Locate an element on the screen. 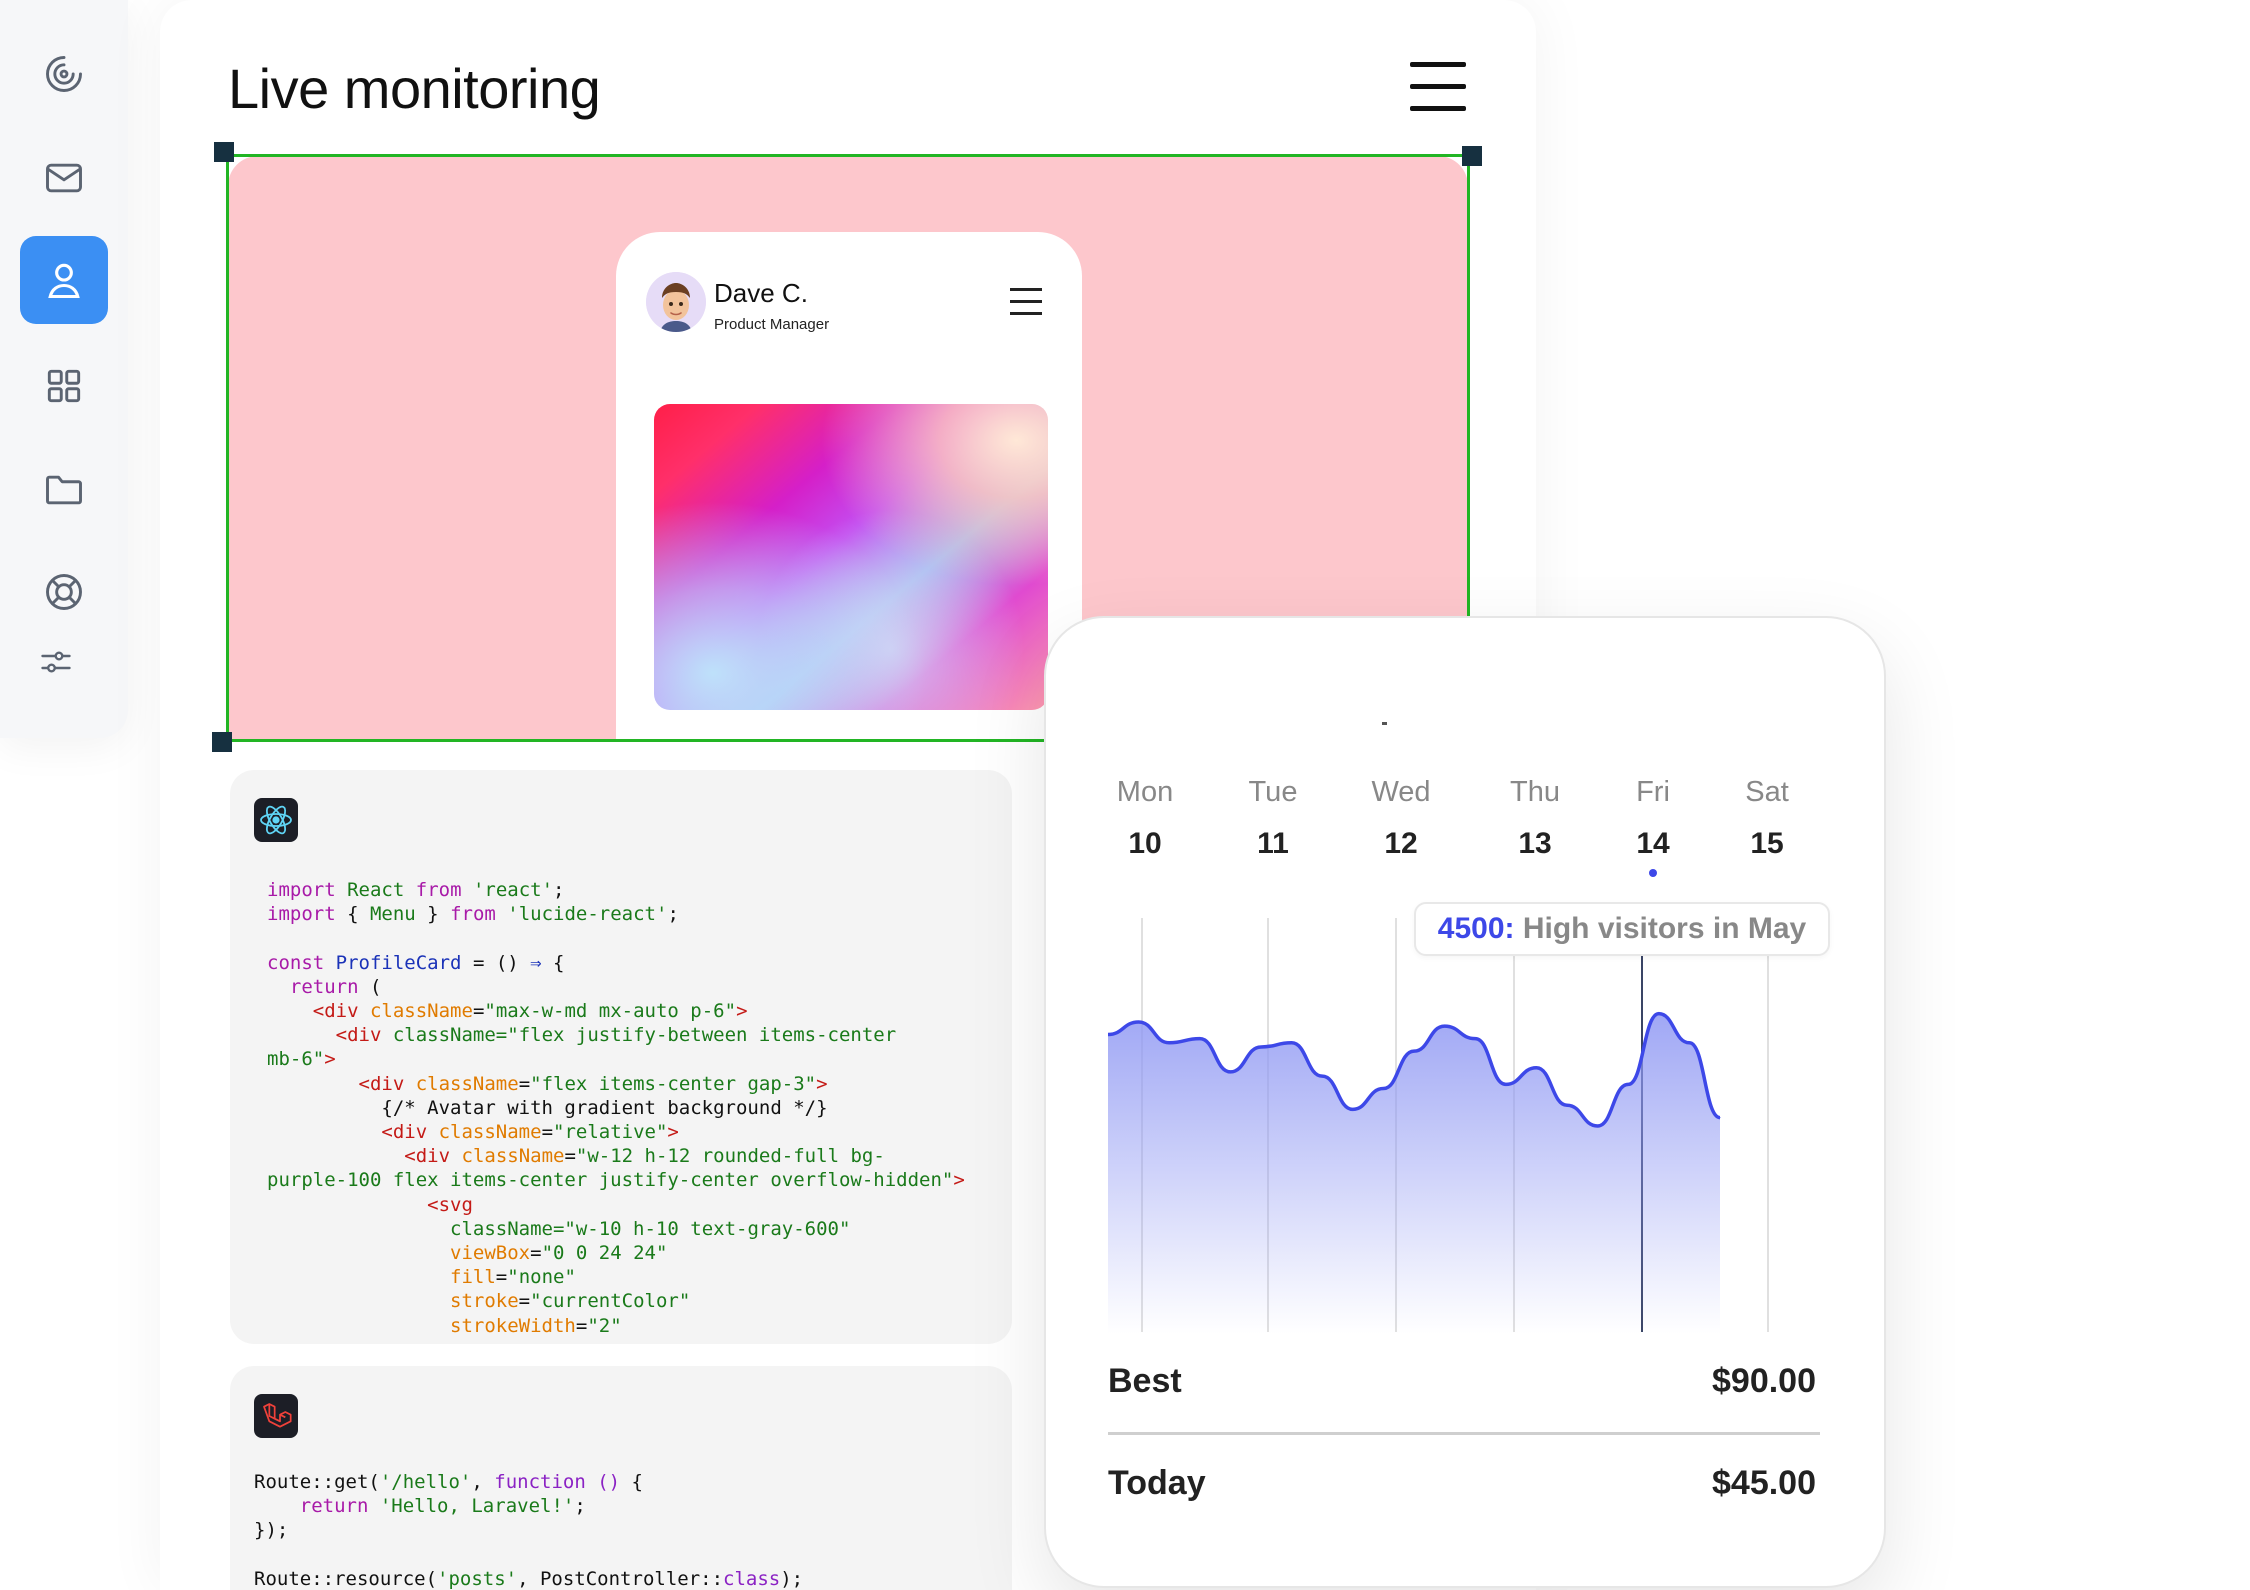  sidebar-item-user is located at coordinates (64, 280).